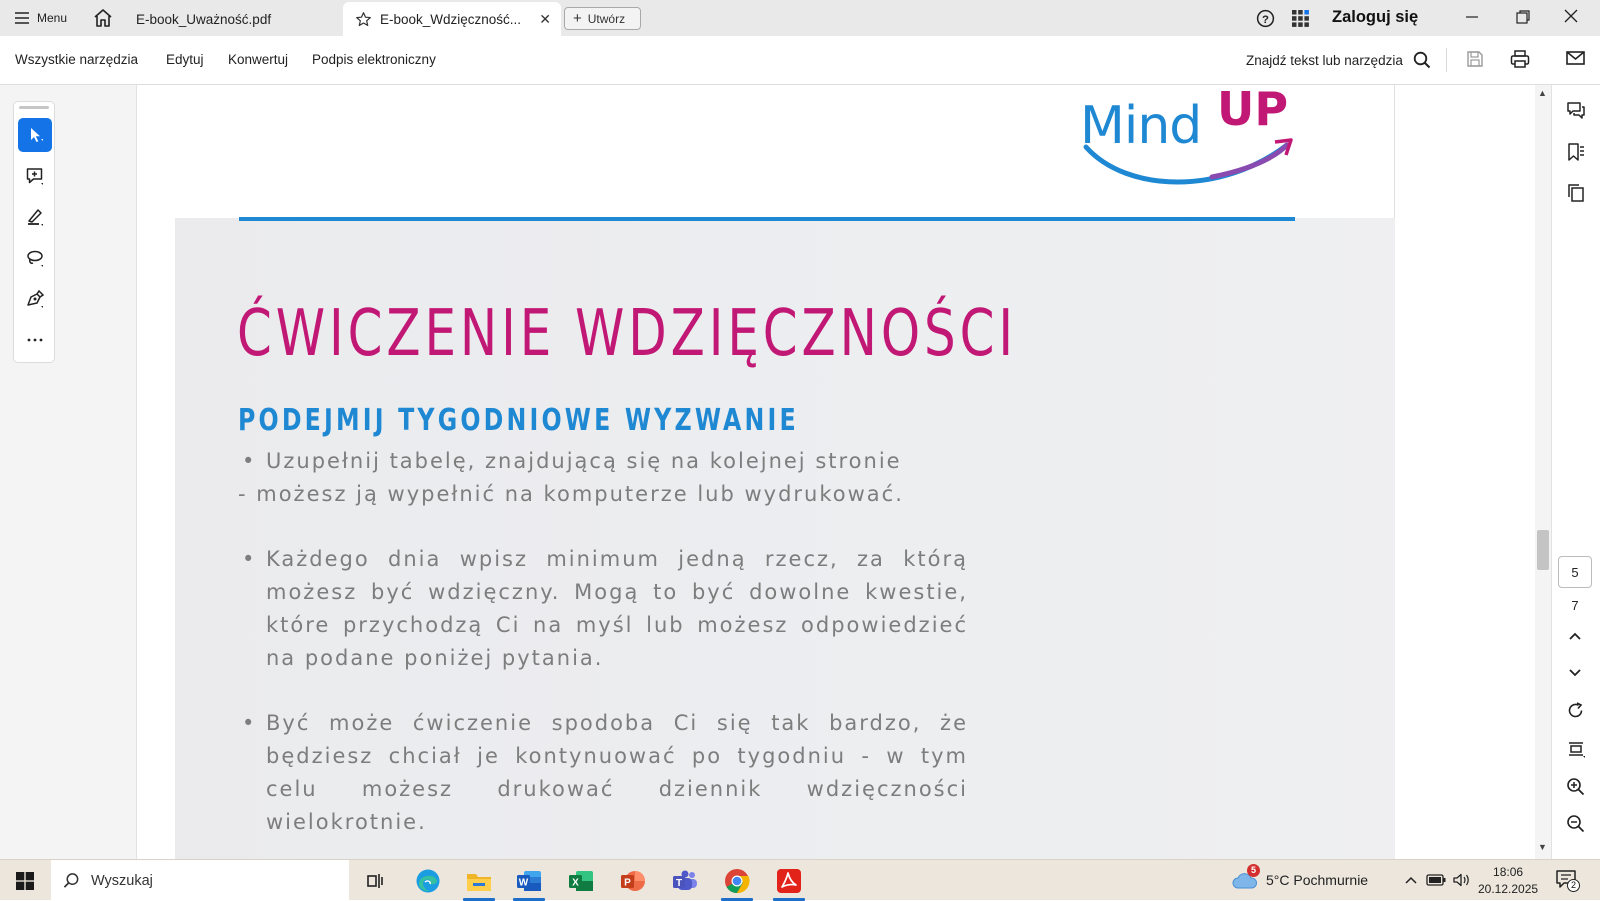 This screenshot has width=1600, height=901. I want to click on file-explorer-icon, so click(479, 882).